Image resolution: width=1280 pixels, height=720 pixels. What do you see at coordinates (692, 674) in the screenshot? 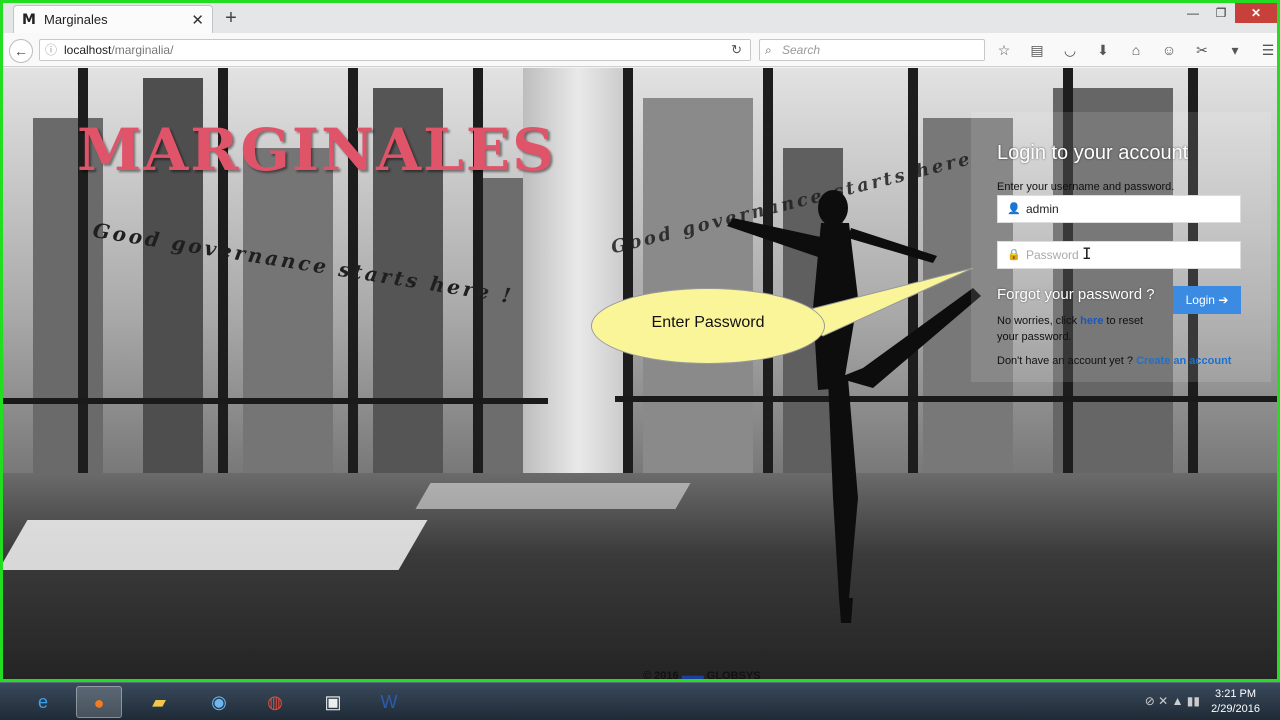
I see `globsys-logo-icon: ▬▬` at bounding box center [692, 674].